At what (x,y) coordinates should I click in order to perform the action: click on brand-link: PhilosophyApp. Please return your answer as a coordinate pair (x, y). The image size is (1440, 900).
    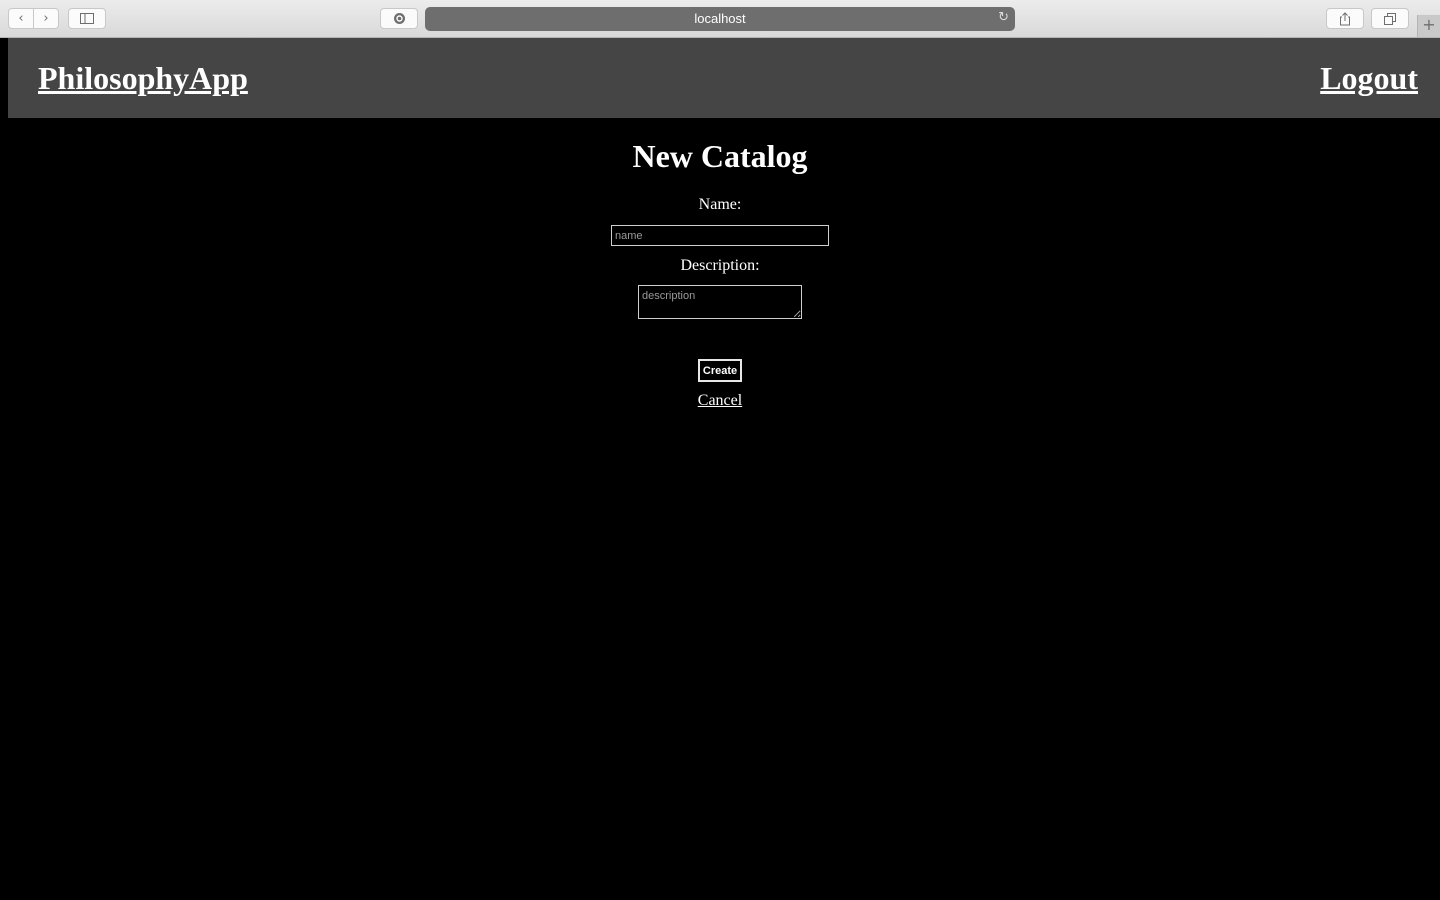
    Looking at the image, I should click on (143, 78).